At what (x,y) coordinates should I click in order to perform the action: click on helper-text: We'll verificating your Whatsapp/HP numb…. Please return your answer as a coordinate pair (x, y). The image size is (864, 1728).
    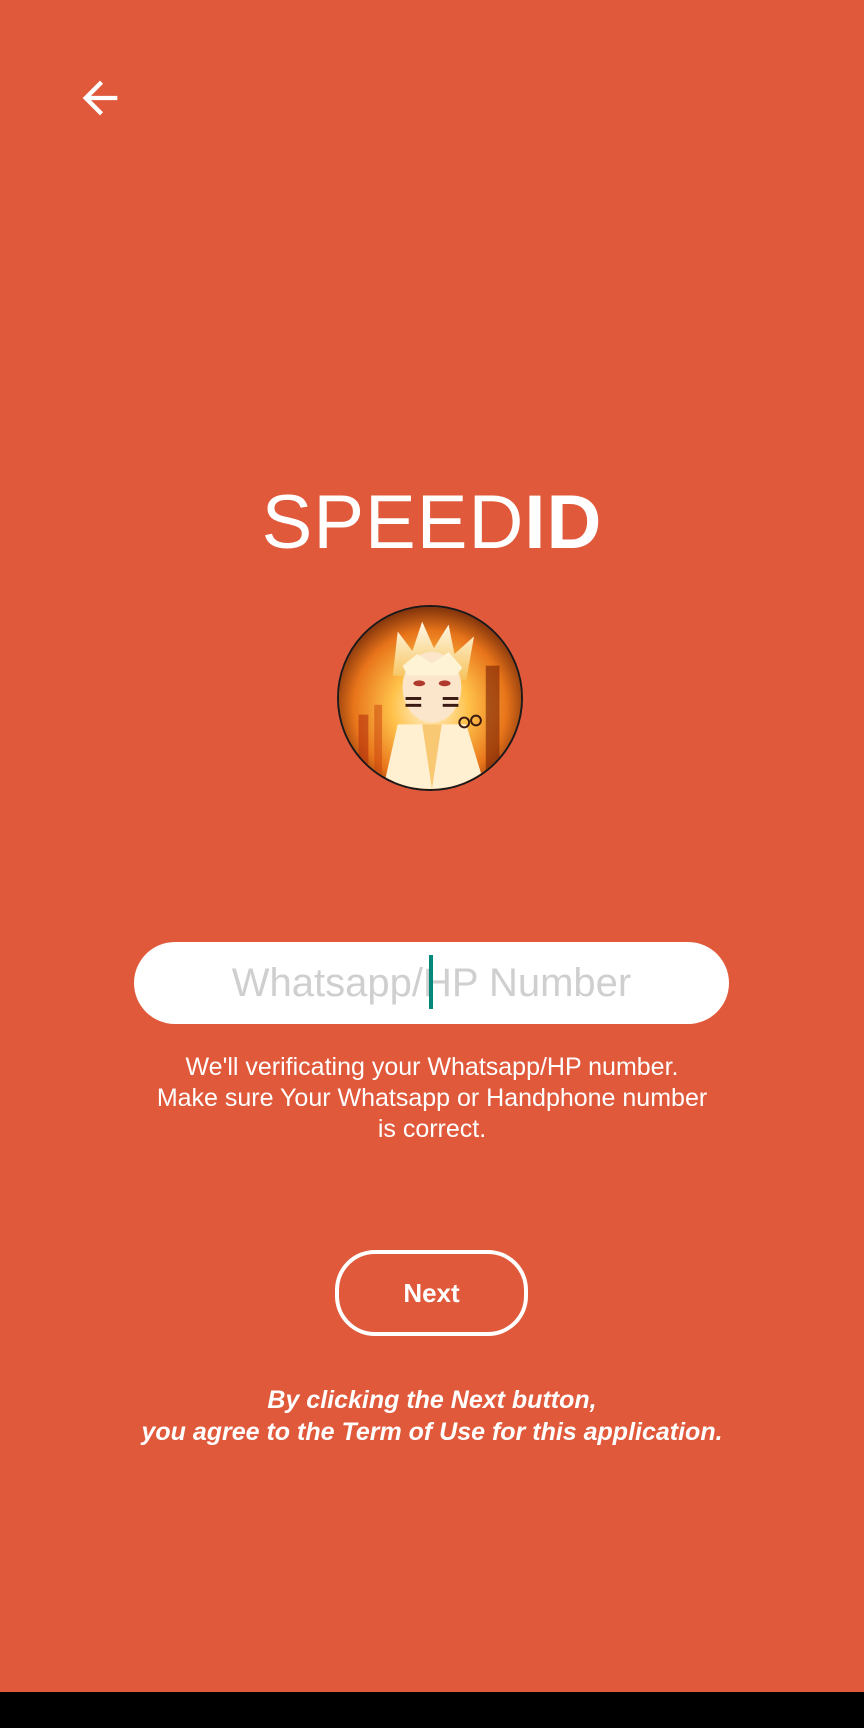
    Looking at the image, I should click on (432, 1098).